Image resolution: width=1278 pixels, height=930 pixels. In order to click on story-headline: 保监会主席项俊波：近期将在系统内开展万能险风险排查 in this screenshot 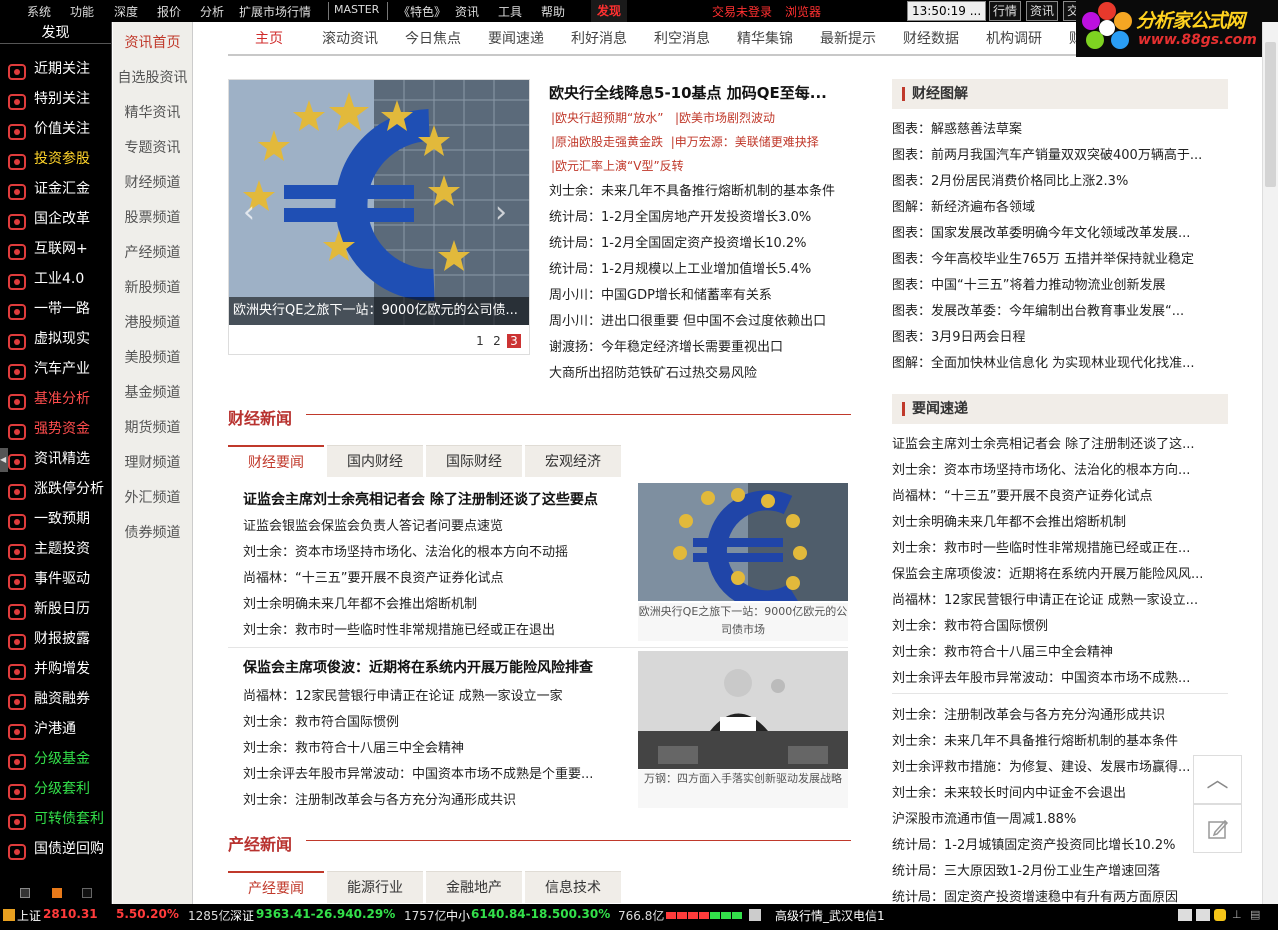, I will do `click(418, 667)`.